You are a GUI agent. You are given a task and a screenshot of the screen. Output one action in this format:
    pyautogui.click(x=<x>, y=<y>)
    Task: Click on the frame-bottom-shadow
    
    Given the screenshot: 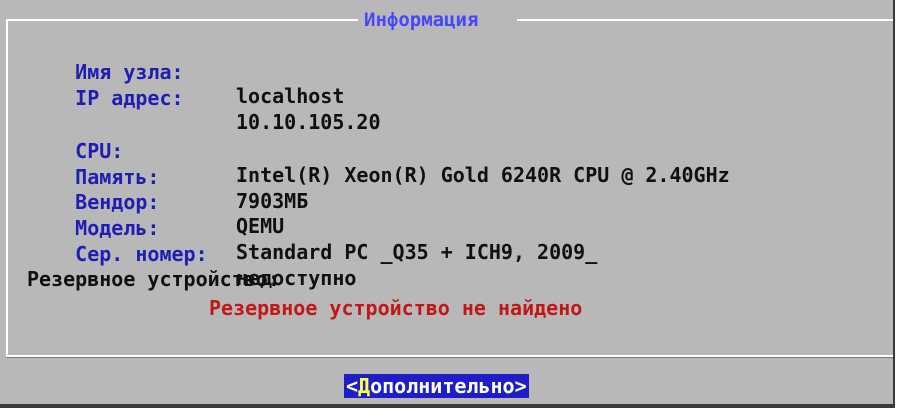 What is the action you would take?
    pyautogui.click(x=449, y=357)
    